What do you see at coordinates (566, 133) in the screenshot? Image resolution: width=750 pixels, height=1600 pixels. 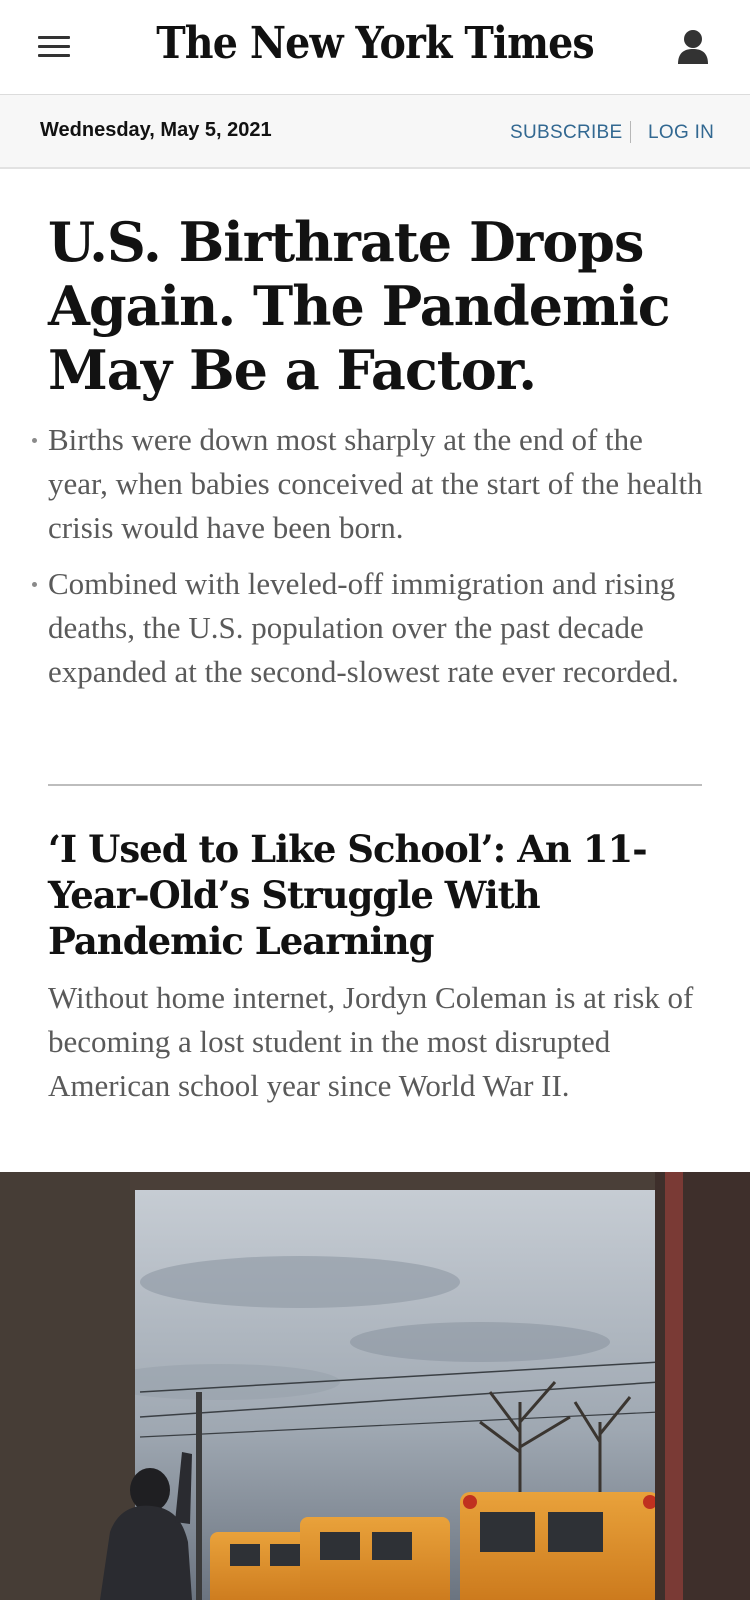 I see `subscribe-link: SUBSCRIBE` at bounding box center [566, 133].